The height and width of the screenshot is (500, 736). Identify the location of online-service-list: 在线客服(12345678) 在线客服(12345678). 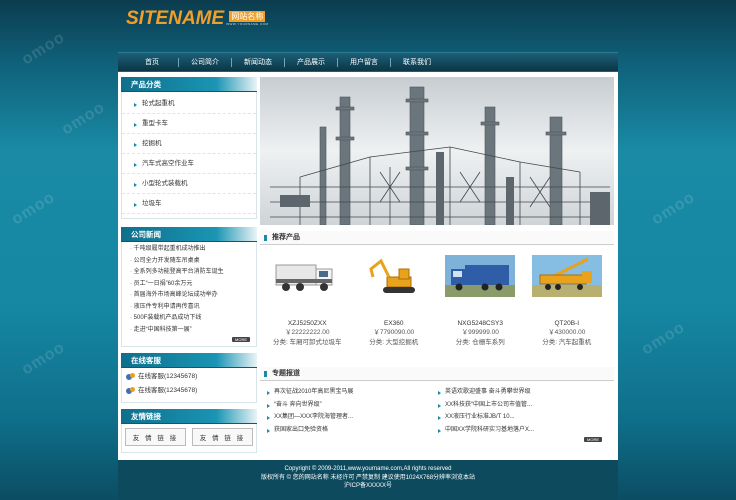
(189, 385).